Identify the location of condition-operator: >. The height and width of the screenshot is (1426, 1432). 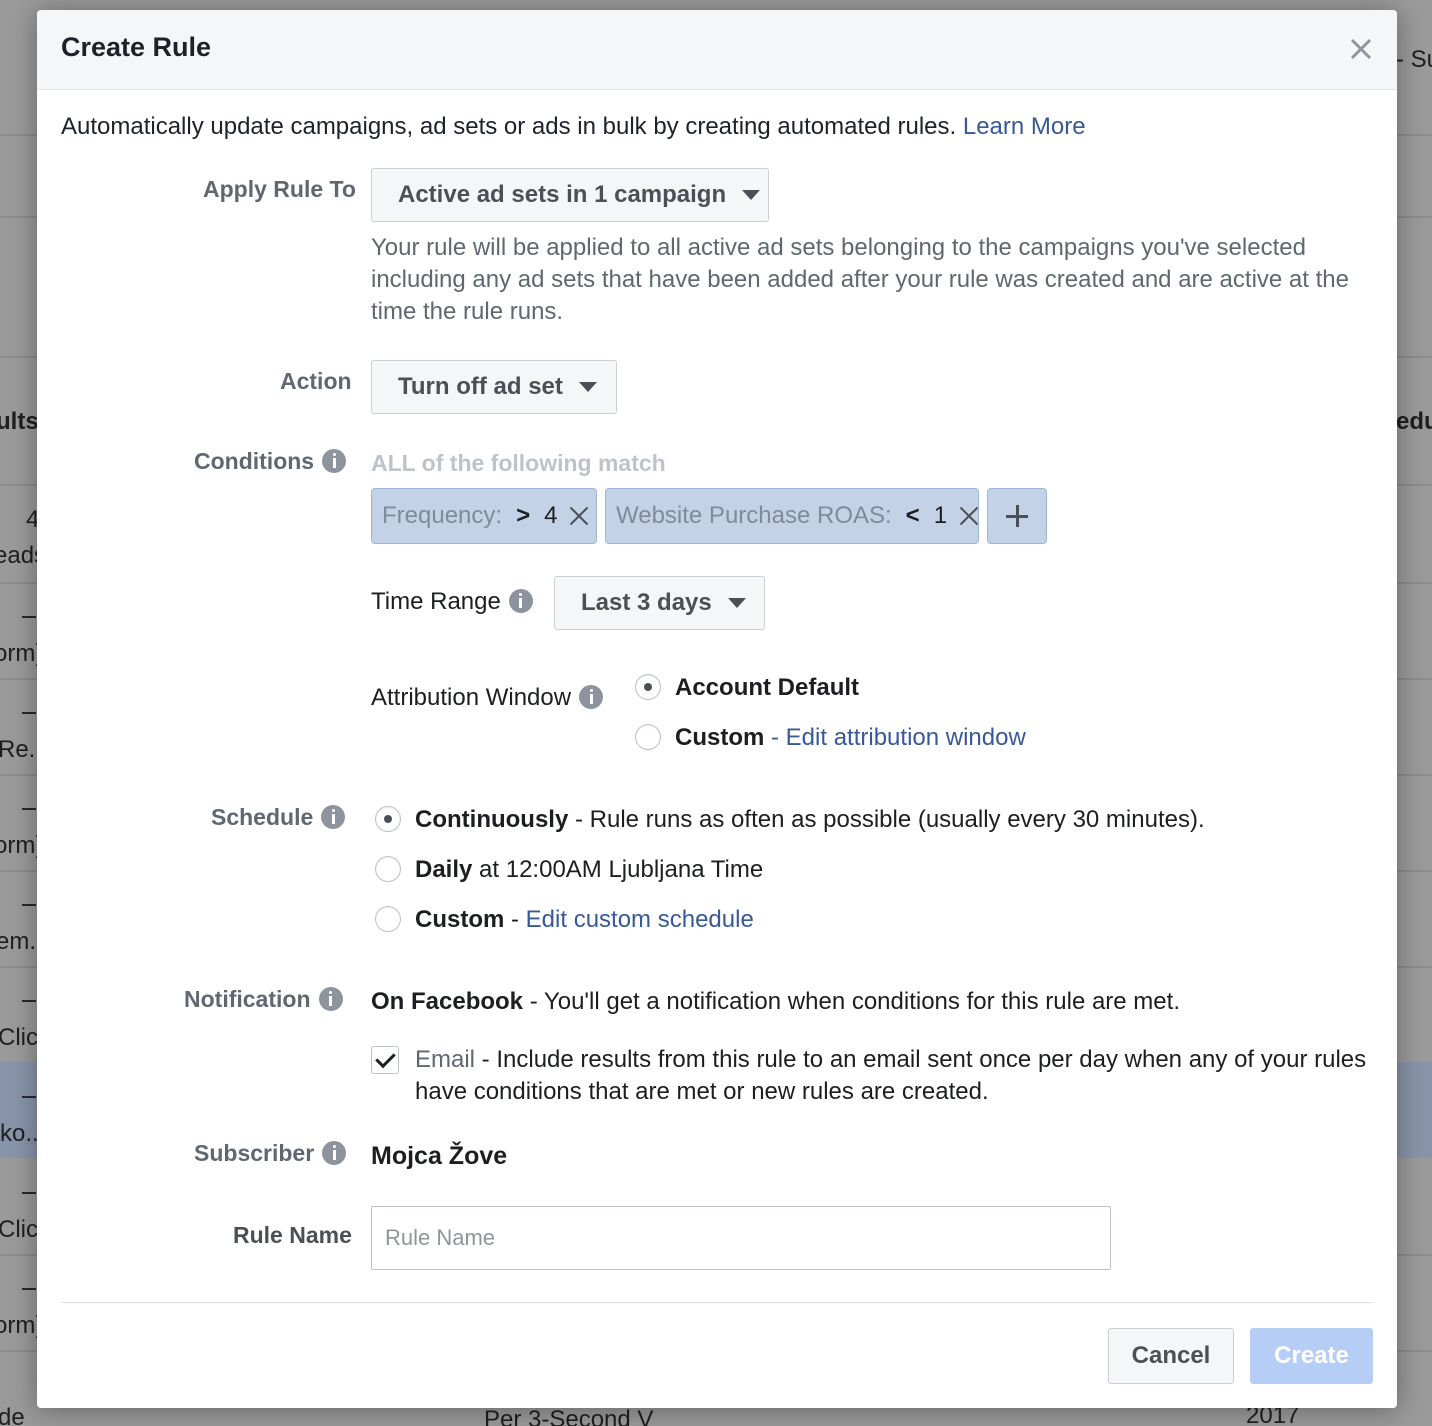
(523, 515).